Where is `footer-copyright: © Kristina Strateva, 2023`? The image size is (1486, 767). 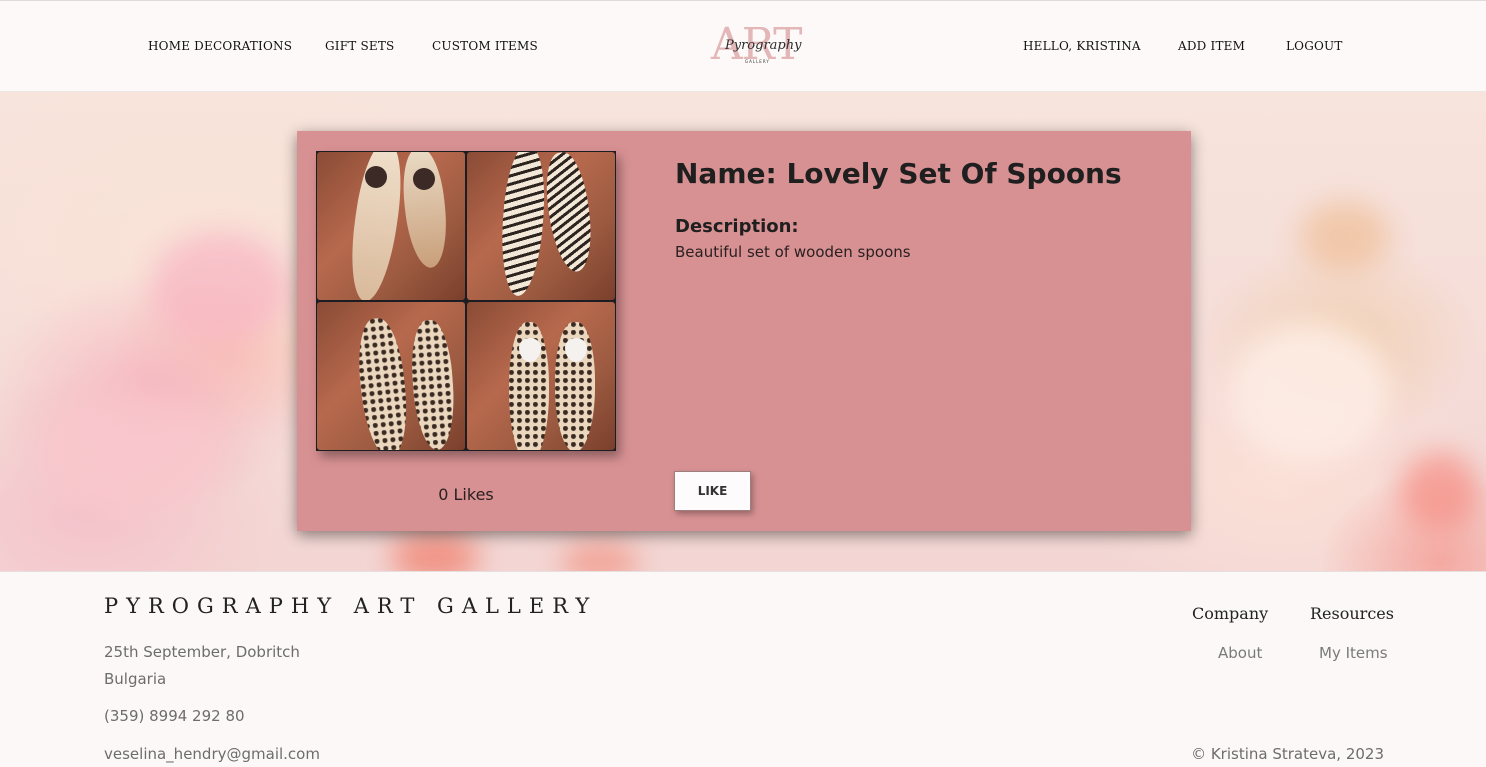 footer-copyright: © Kristina Strateva, 2023 is located at coordinates (1287, 754).